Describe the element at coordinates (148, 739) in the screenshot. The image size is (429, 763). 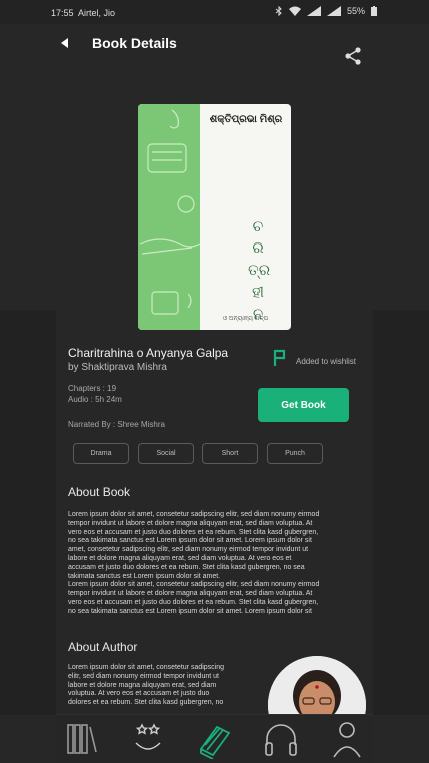
I see `stars-smile-icon` at that location.